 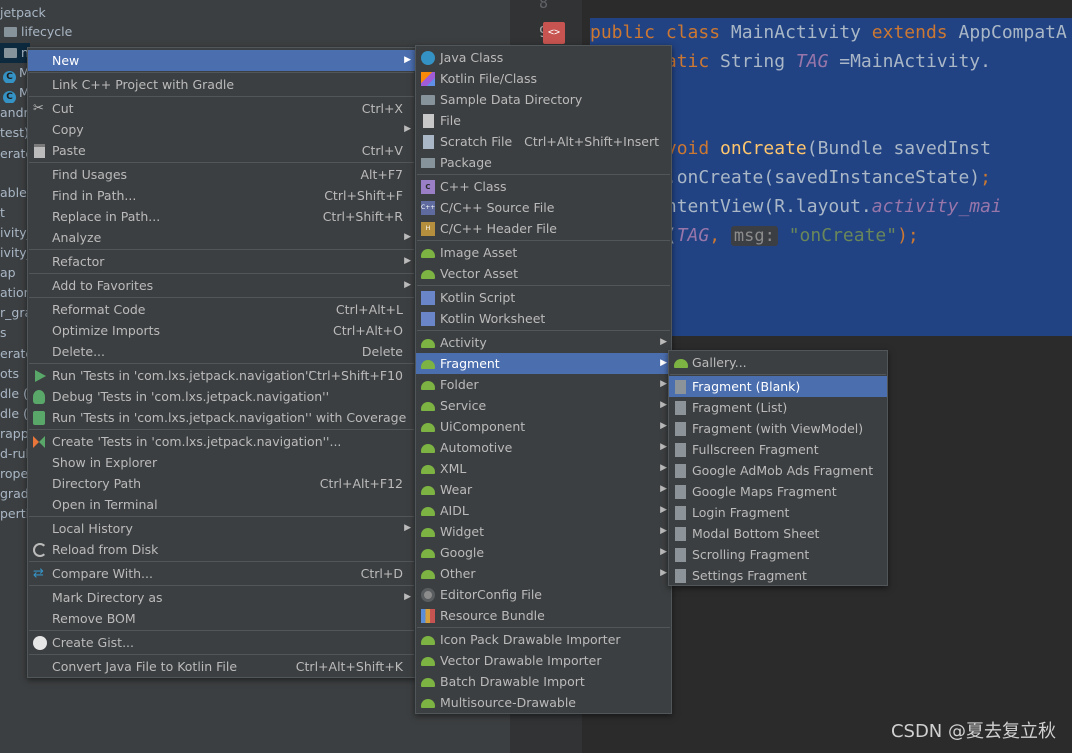 What do you see at coordinates (221, 462) in the screenshot?
I see `menu-item-show-in-explorer: Show in Explorer` at bounding box center [221, 462].